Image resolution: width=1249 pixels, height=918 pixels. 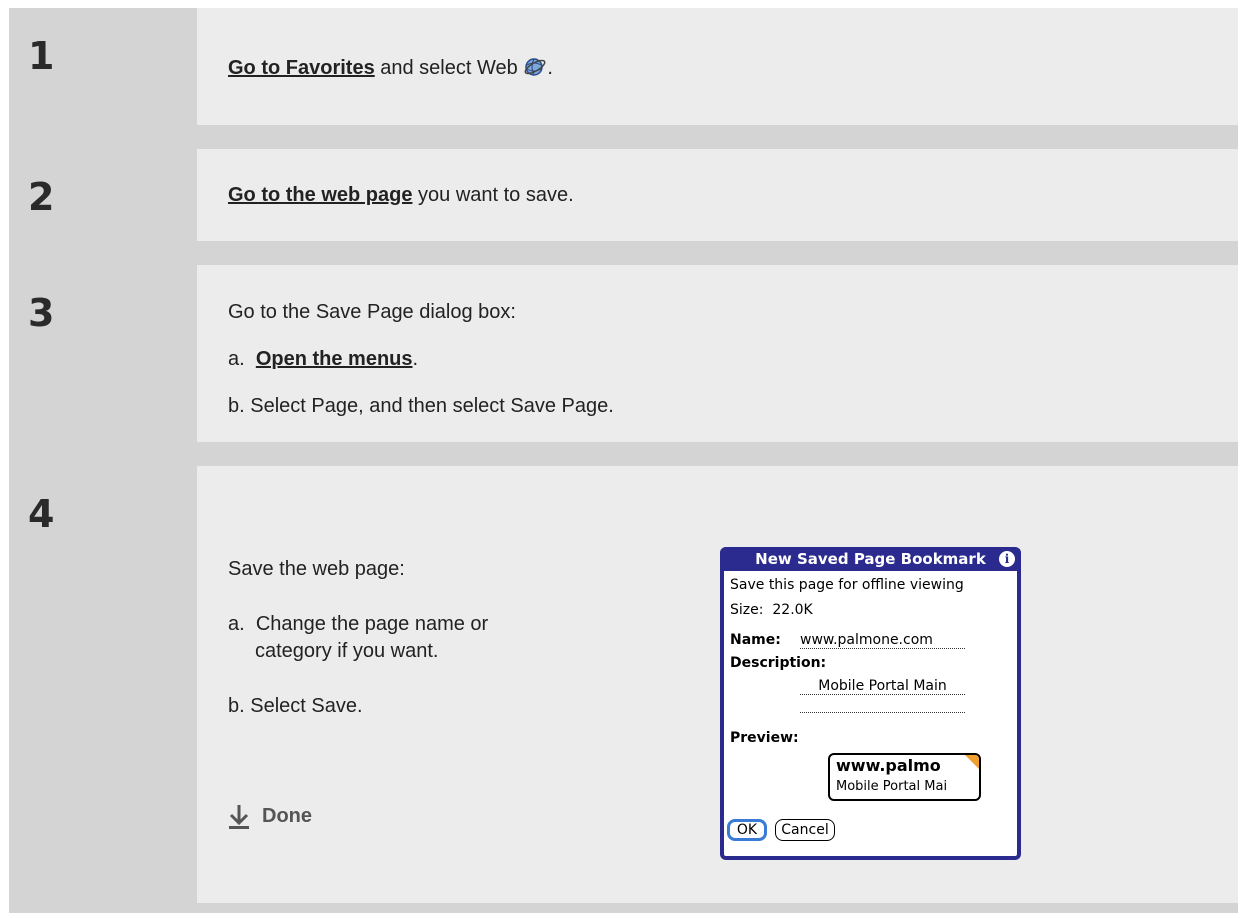 I want to click on step-3-intro: Go to the Save Page dialog box:, so click(x=372, y=312).